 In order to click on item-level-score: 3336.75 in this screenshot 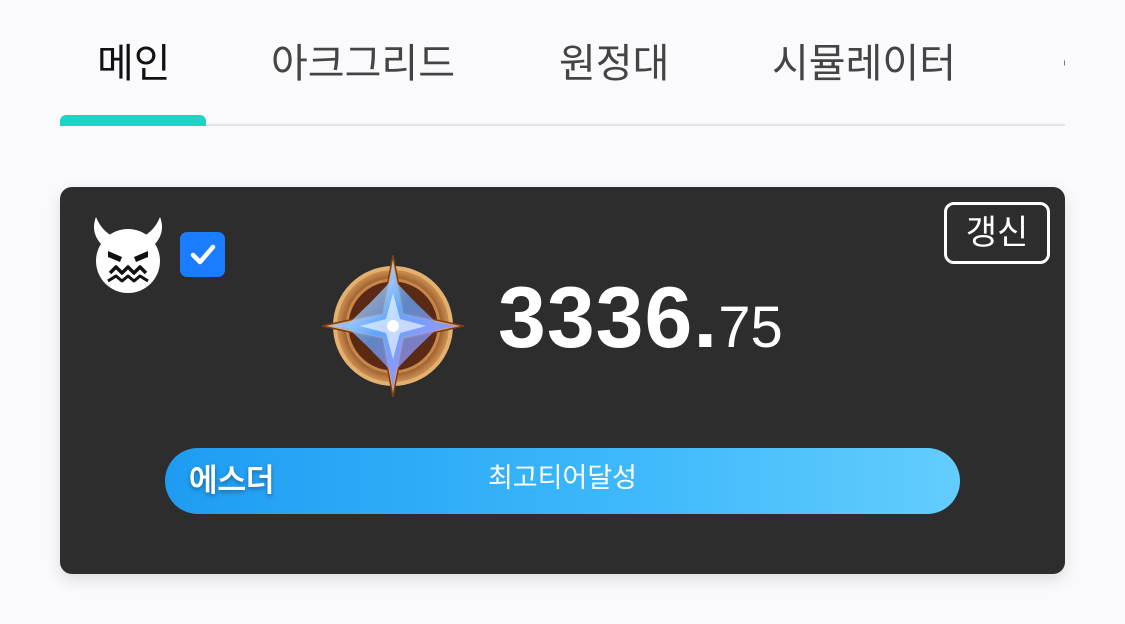, I will do `click(640, 318)`.